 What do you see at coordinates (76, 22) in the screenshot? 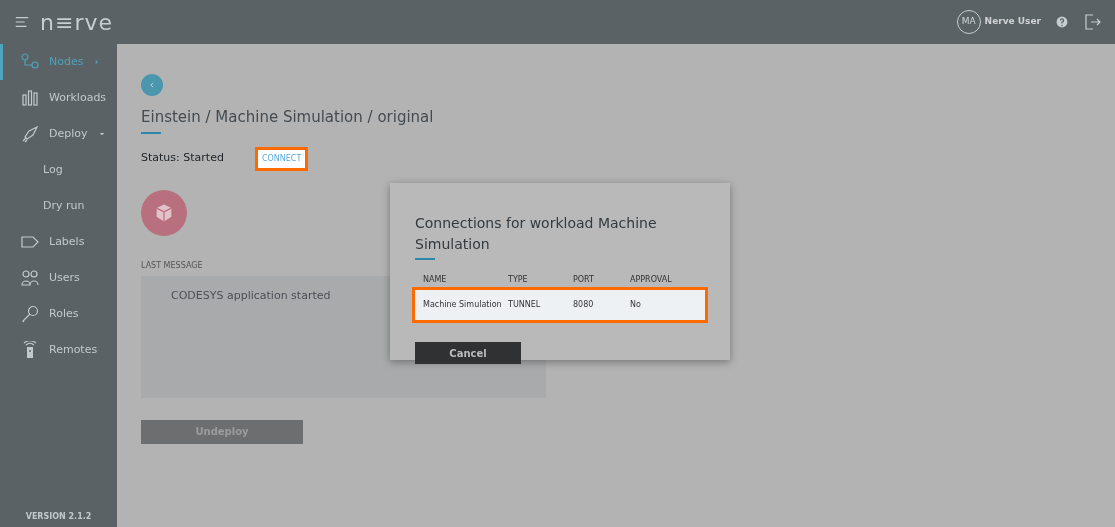
I see `logo: n≡rve` at bounding box center [76, 22].